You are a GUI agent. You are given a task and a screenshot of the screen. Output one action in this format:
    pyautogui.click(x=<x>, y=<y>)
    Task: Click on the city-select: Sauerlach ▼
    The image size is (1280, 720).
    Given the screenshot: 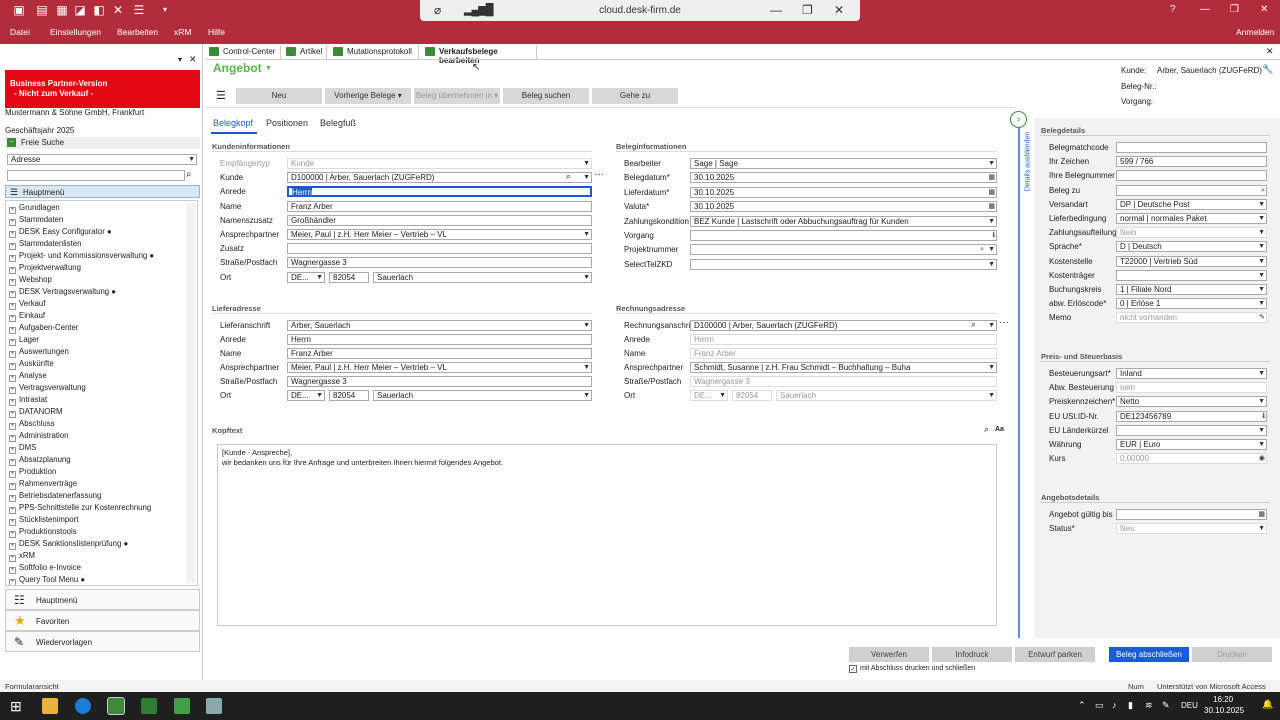 What is the action you would take?
    pyautogui.click(x=886, y=395)
    